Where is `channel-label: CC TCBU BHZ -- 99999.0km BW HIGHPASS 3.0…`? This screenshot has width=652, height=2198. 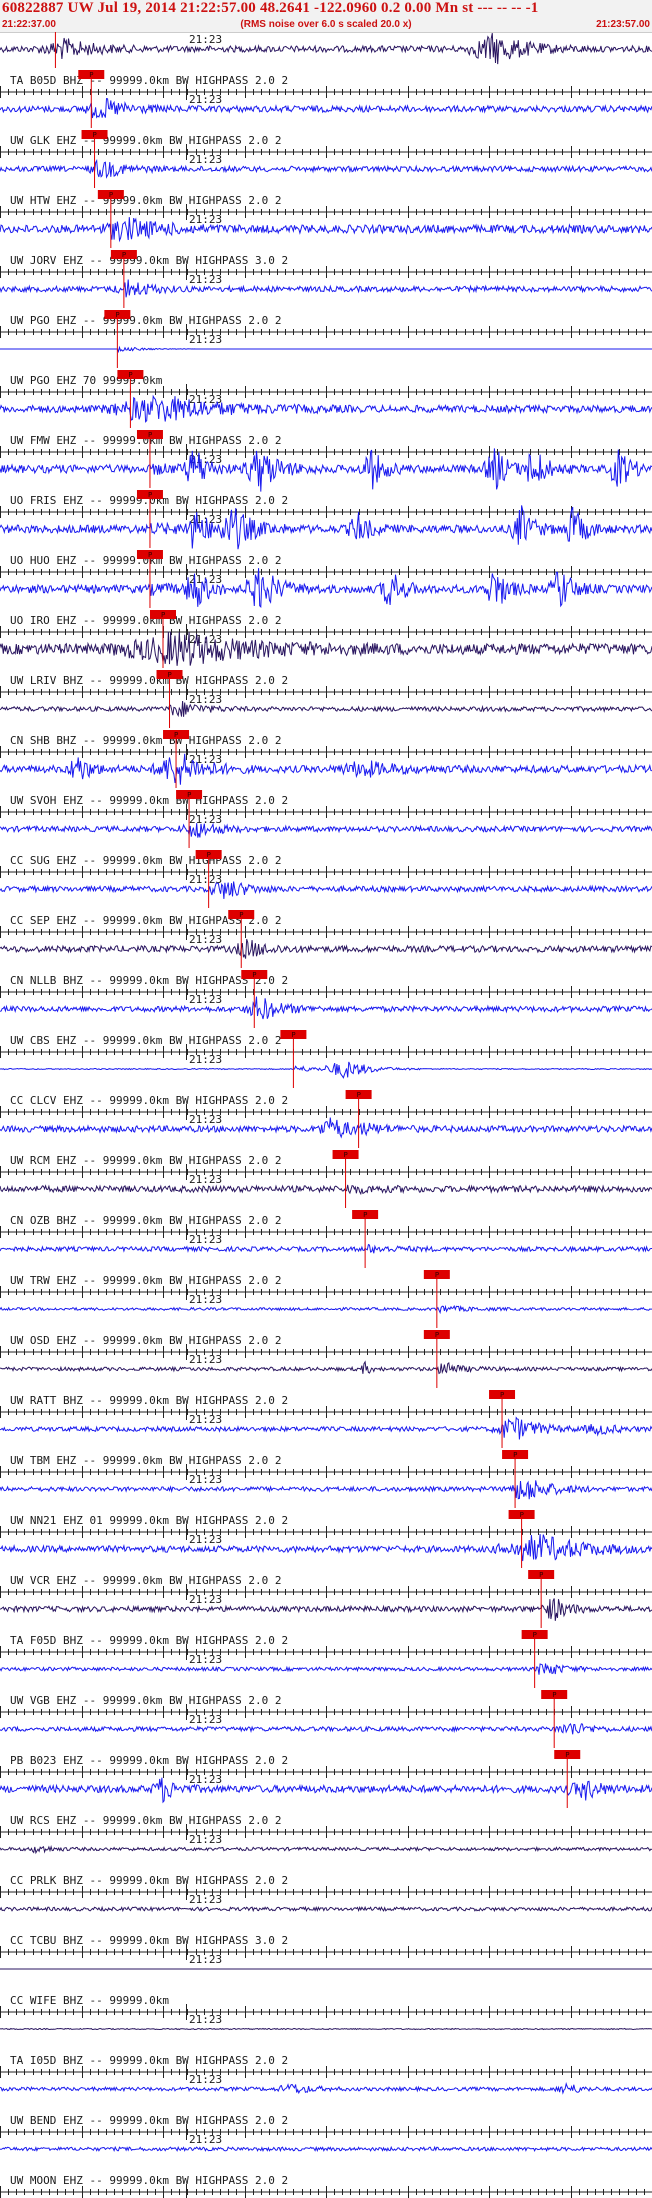 channel-label: CC TCBU BHZ -- 99999.0km BW HIGHPASS 3.0… is located at coordinates (149, 1940).